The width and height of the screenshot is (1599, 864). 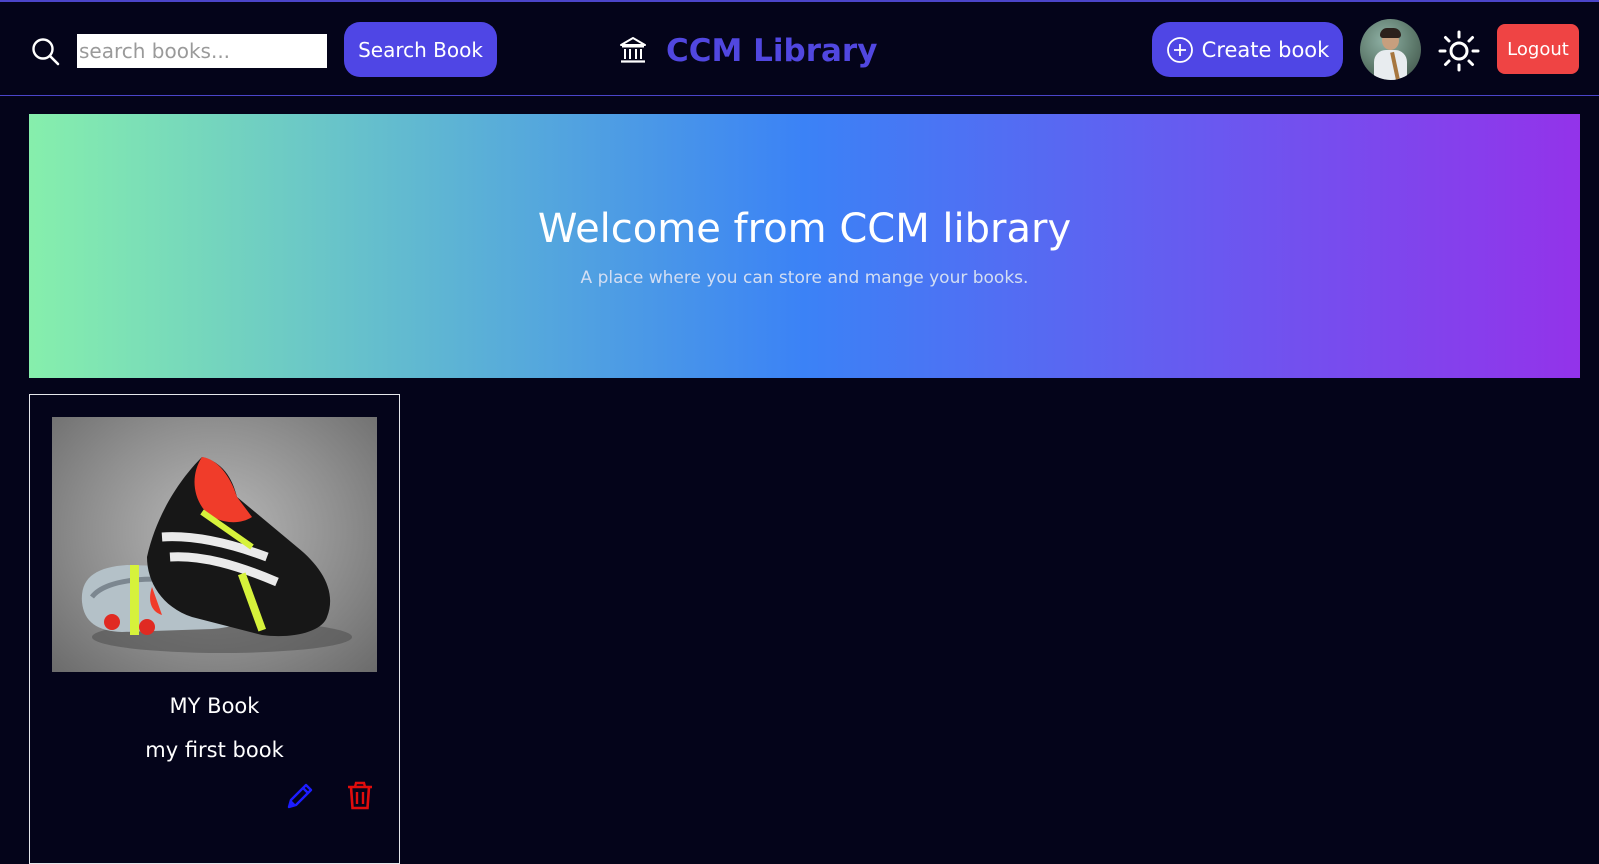 I want to click on book-description: my first book, so click(x=214, y=750).